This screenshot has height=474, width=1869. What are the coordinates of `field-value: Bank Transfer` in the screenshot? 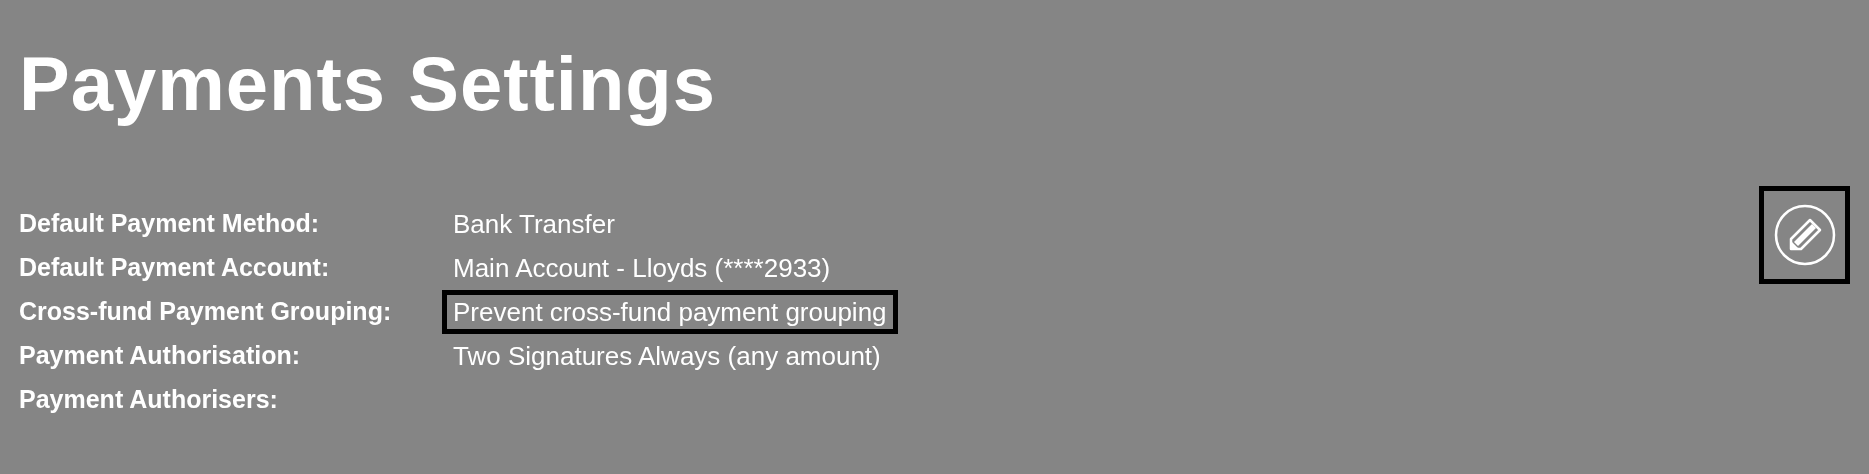 It's located at (534, 224).